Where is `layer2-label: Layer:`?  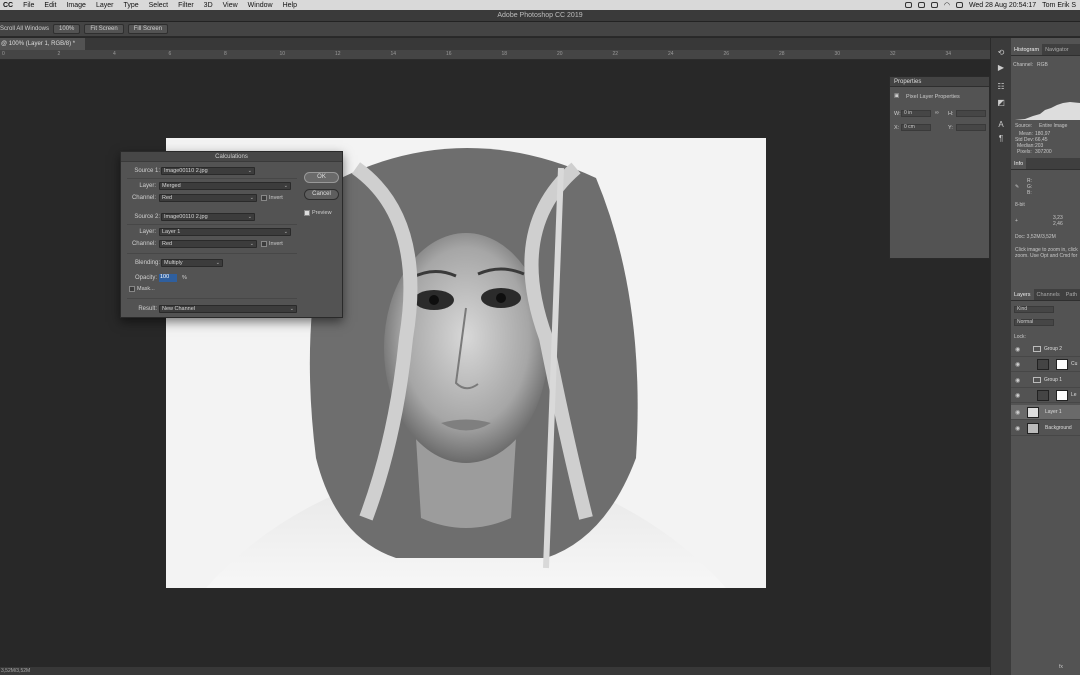
layer2-label: Layer: is located at coordinates (147, 232).